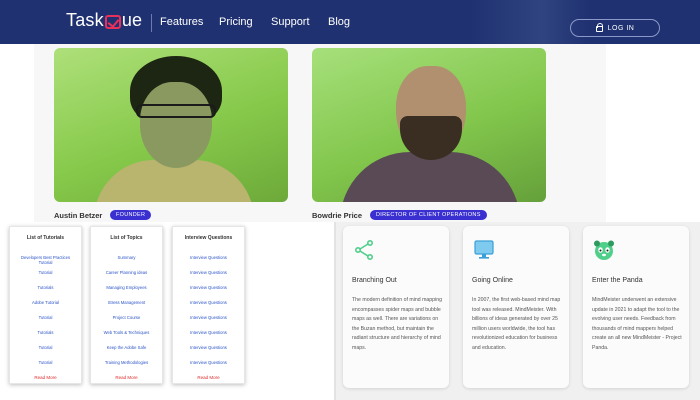 Image resolution: width=700 pixels, height=400 pixels. I want to click on team-photo-austin, so click(171, 125).